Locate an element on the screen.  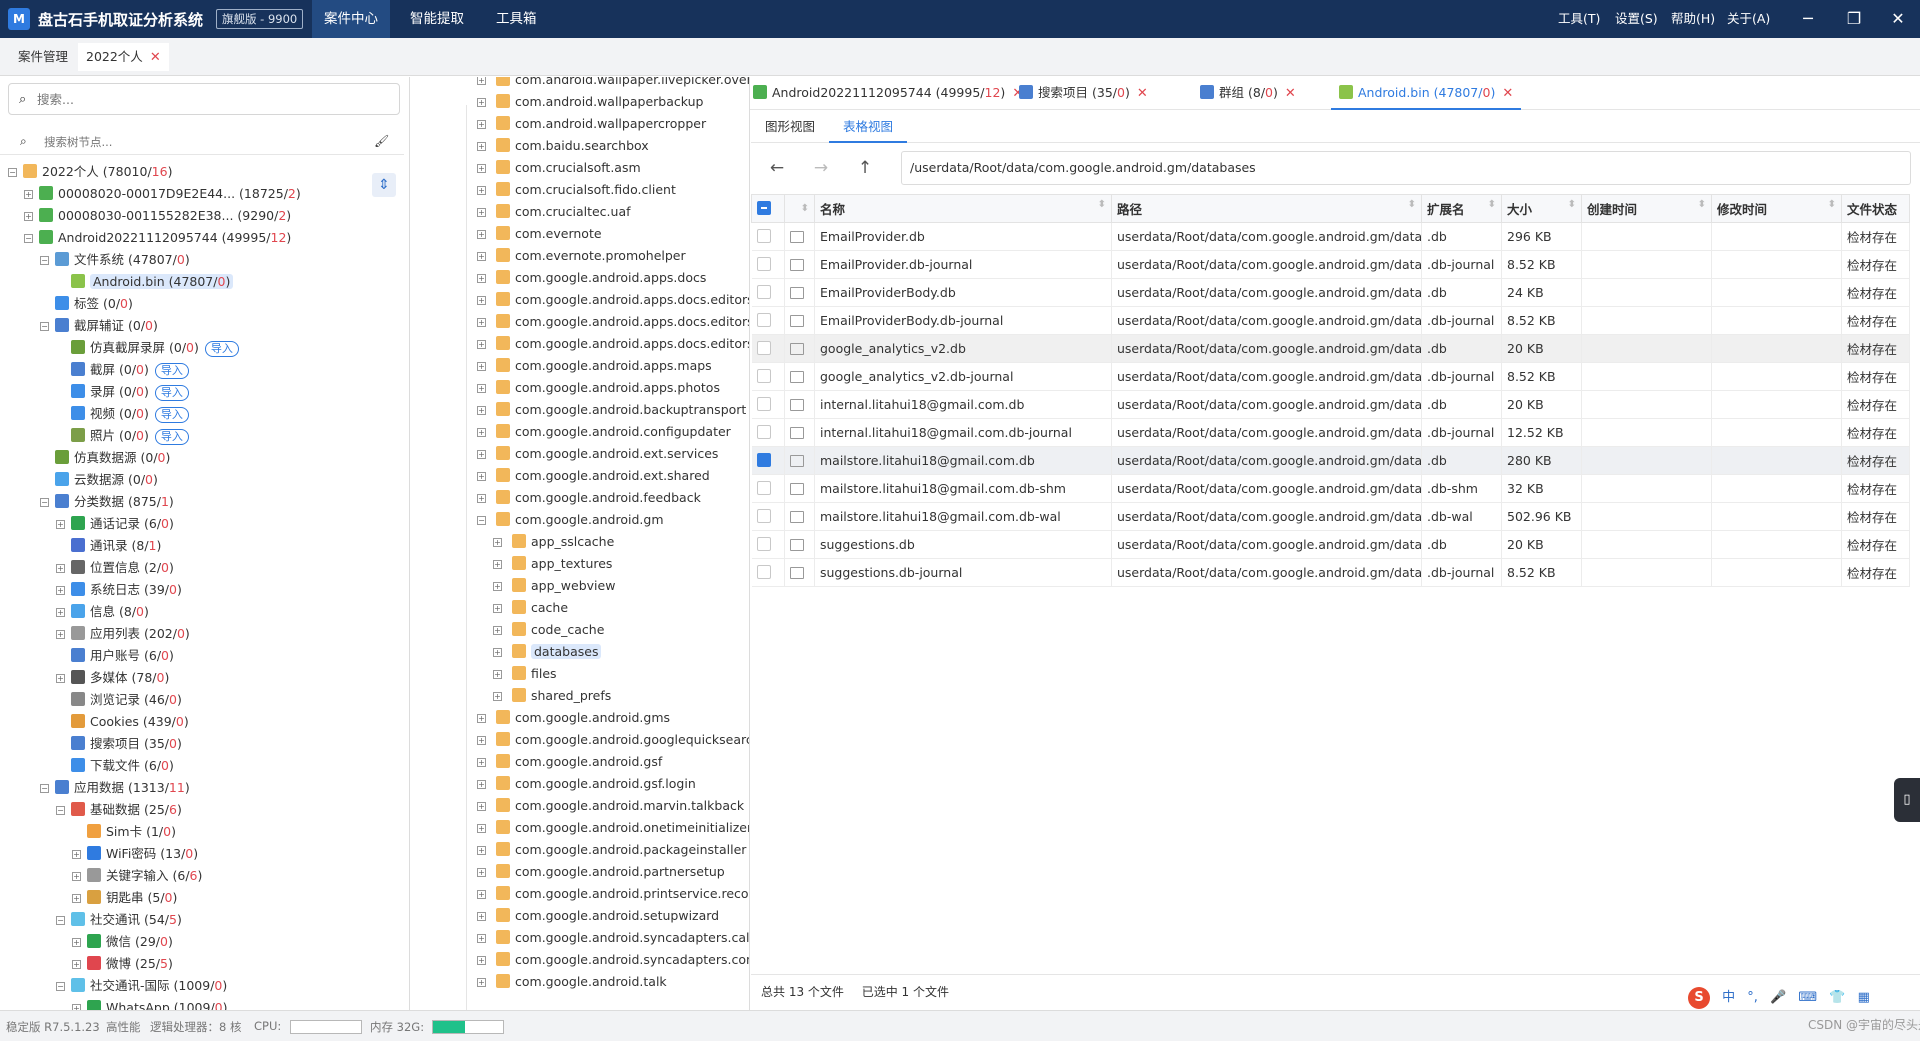
folder-node: + com.google.android.backuptransport is located at coordinates (611, 410).